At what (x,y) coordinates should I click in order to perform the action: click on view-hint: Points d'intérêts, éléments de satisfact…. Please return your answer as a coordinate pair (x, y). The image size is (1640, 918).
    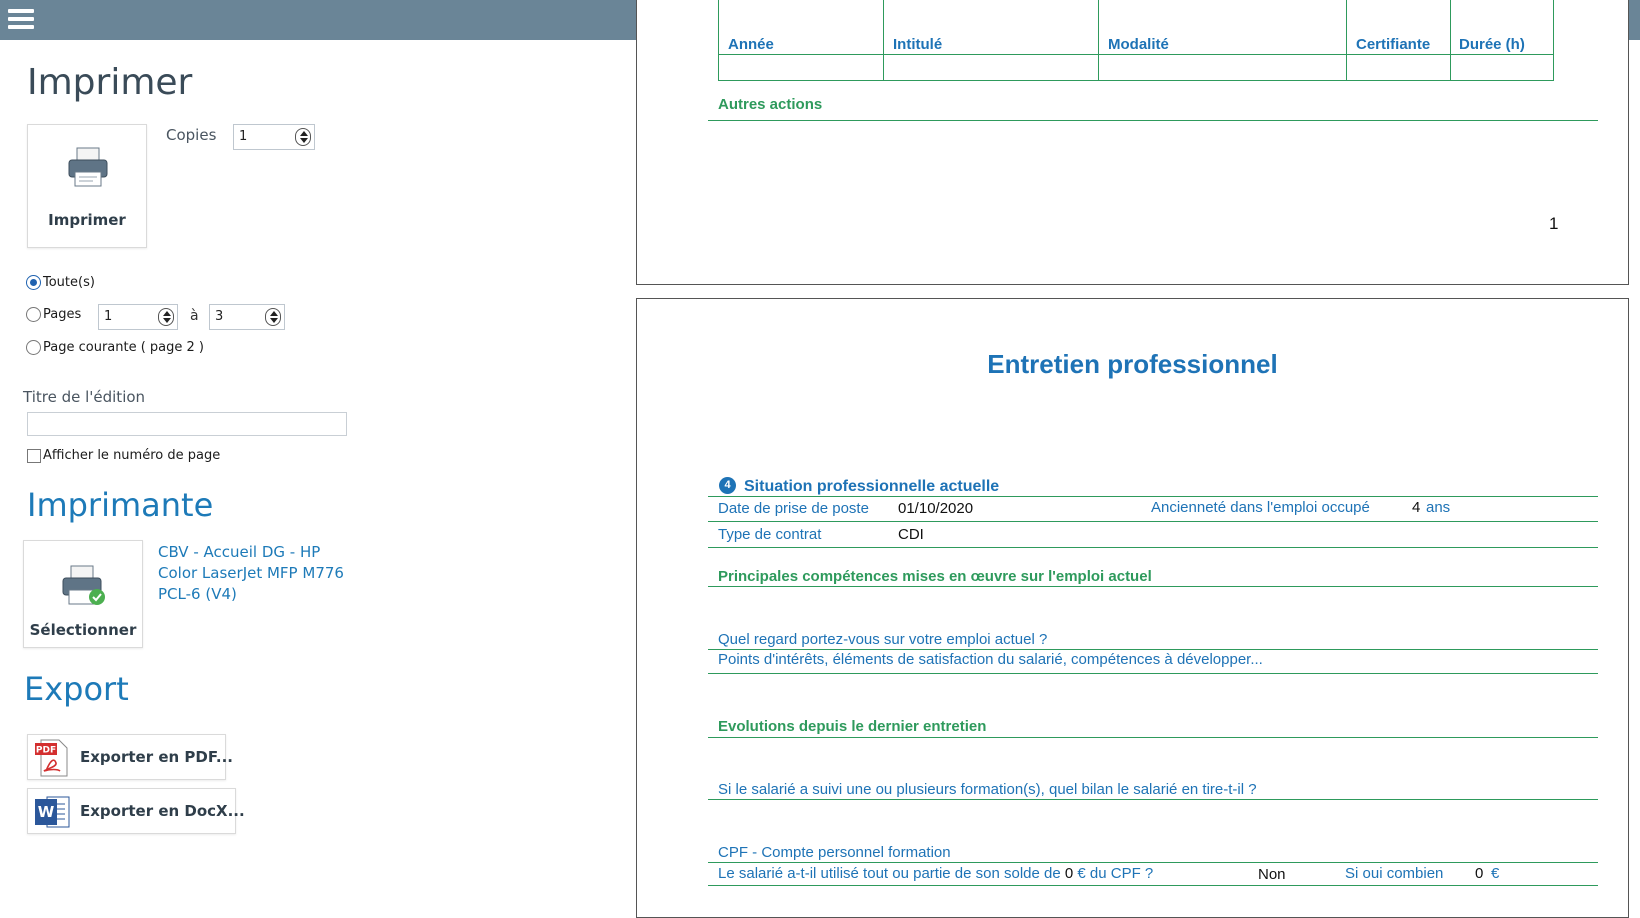
    Looking at the image, I should click on (990, 659).